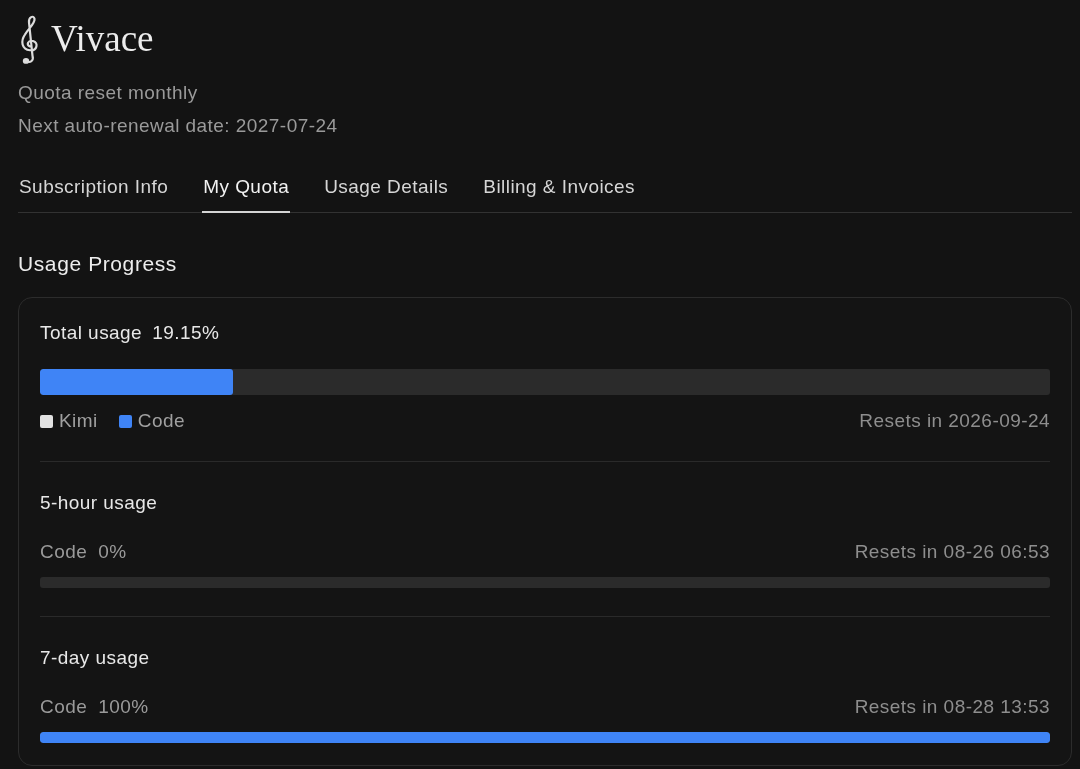 The image size is (1080, 769). What do you see at coordinates (91, 333) in the screenshot?
I see `usage-label: Total usage` at bounding box center [91, 333].